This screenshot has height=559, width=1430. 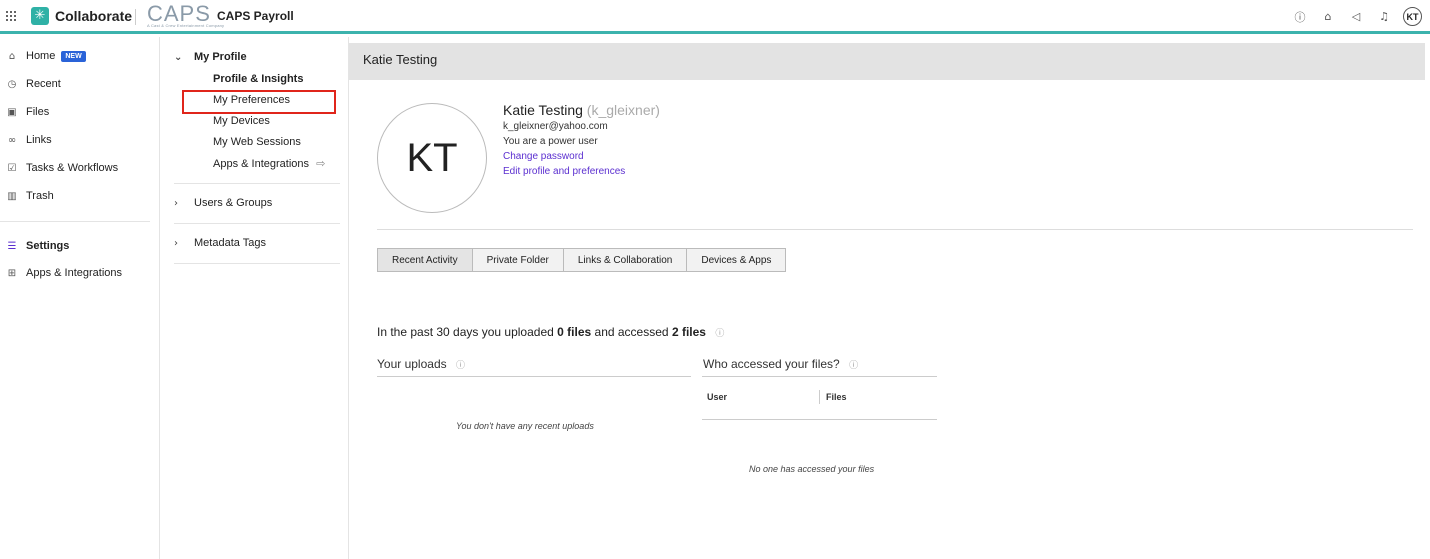 I want to click on page-title: Katie Testing, so click(x=887, y=61).